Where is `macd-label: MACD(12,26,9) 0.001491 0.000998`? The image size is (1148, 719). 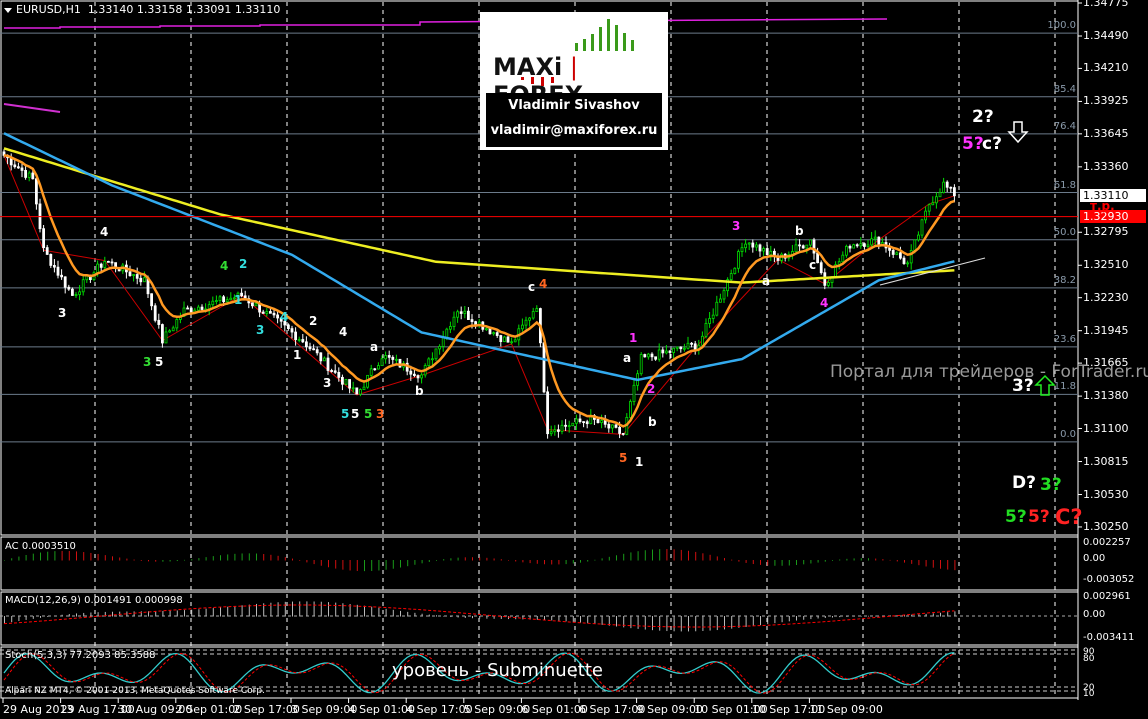 macd-label: MACD(12,26,9) 0.001491 0.000998 is located at coordinates (94, 600).